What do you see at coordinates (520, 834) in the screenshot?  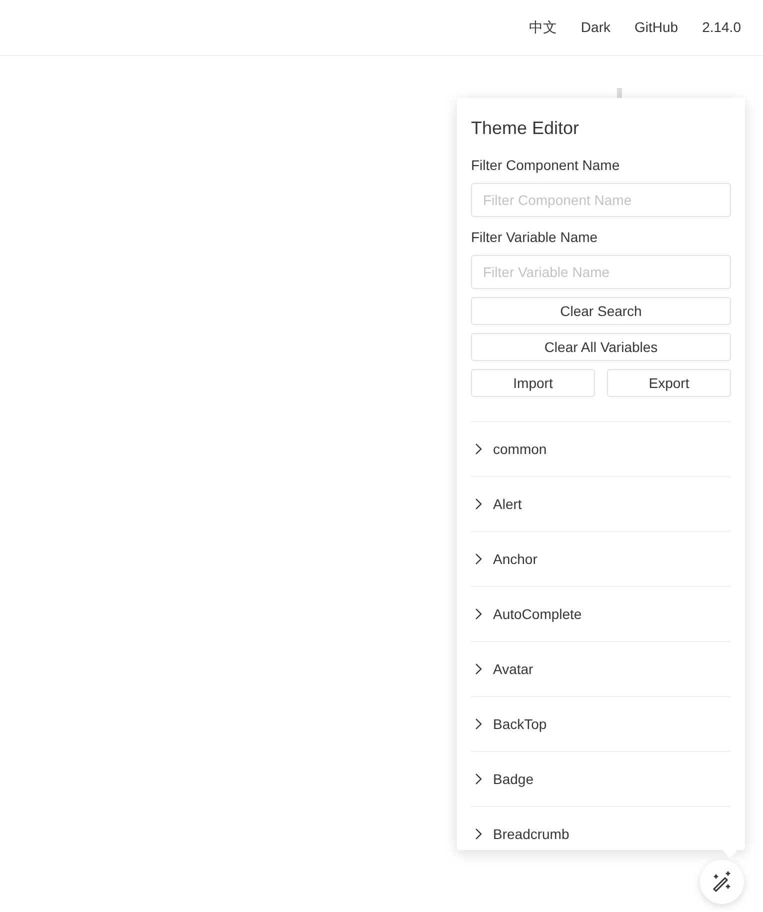 I see `collapse-item: Breadcrumb` at bounding box center [520, 834].